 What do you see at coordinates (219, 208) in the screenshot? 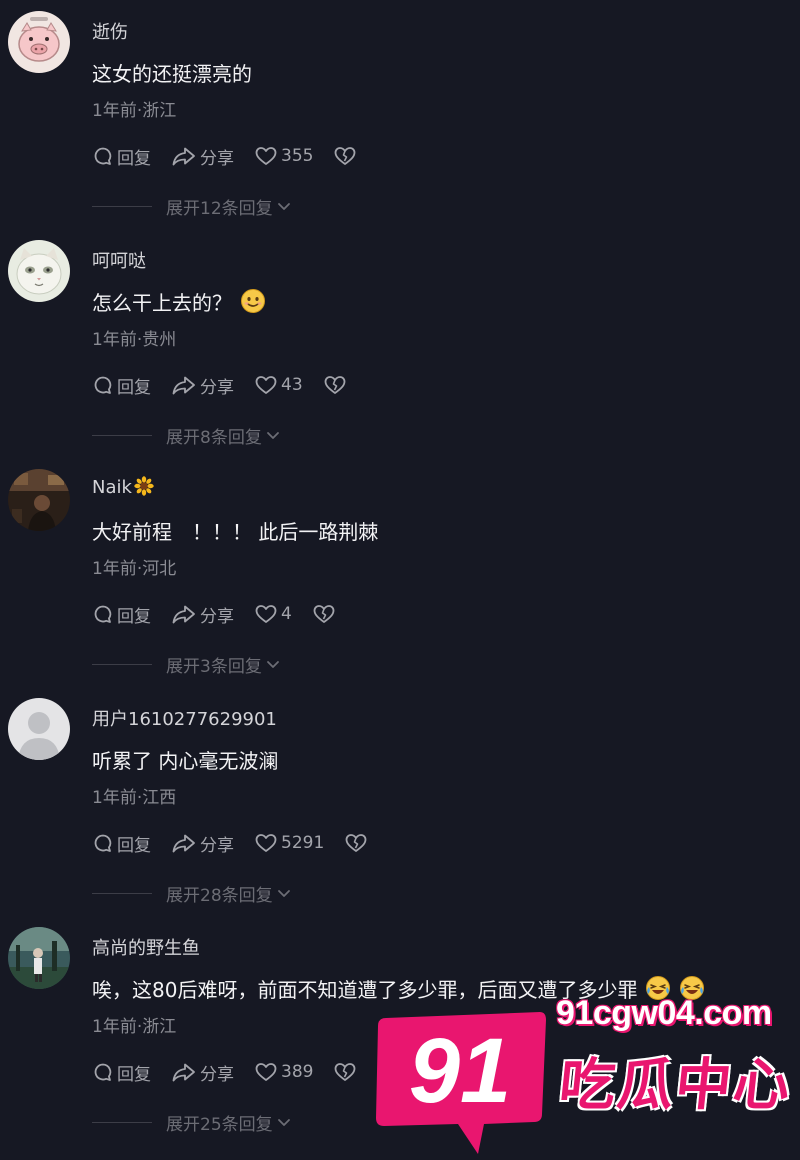
I see `expand-replies-label: 展开12条回复` at bounding box center [219, 208].